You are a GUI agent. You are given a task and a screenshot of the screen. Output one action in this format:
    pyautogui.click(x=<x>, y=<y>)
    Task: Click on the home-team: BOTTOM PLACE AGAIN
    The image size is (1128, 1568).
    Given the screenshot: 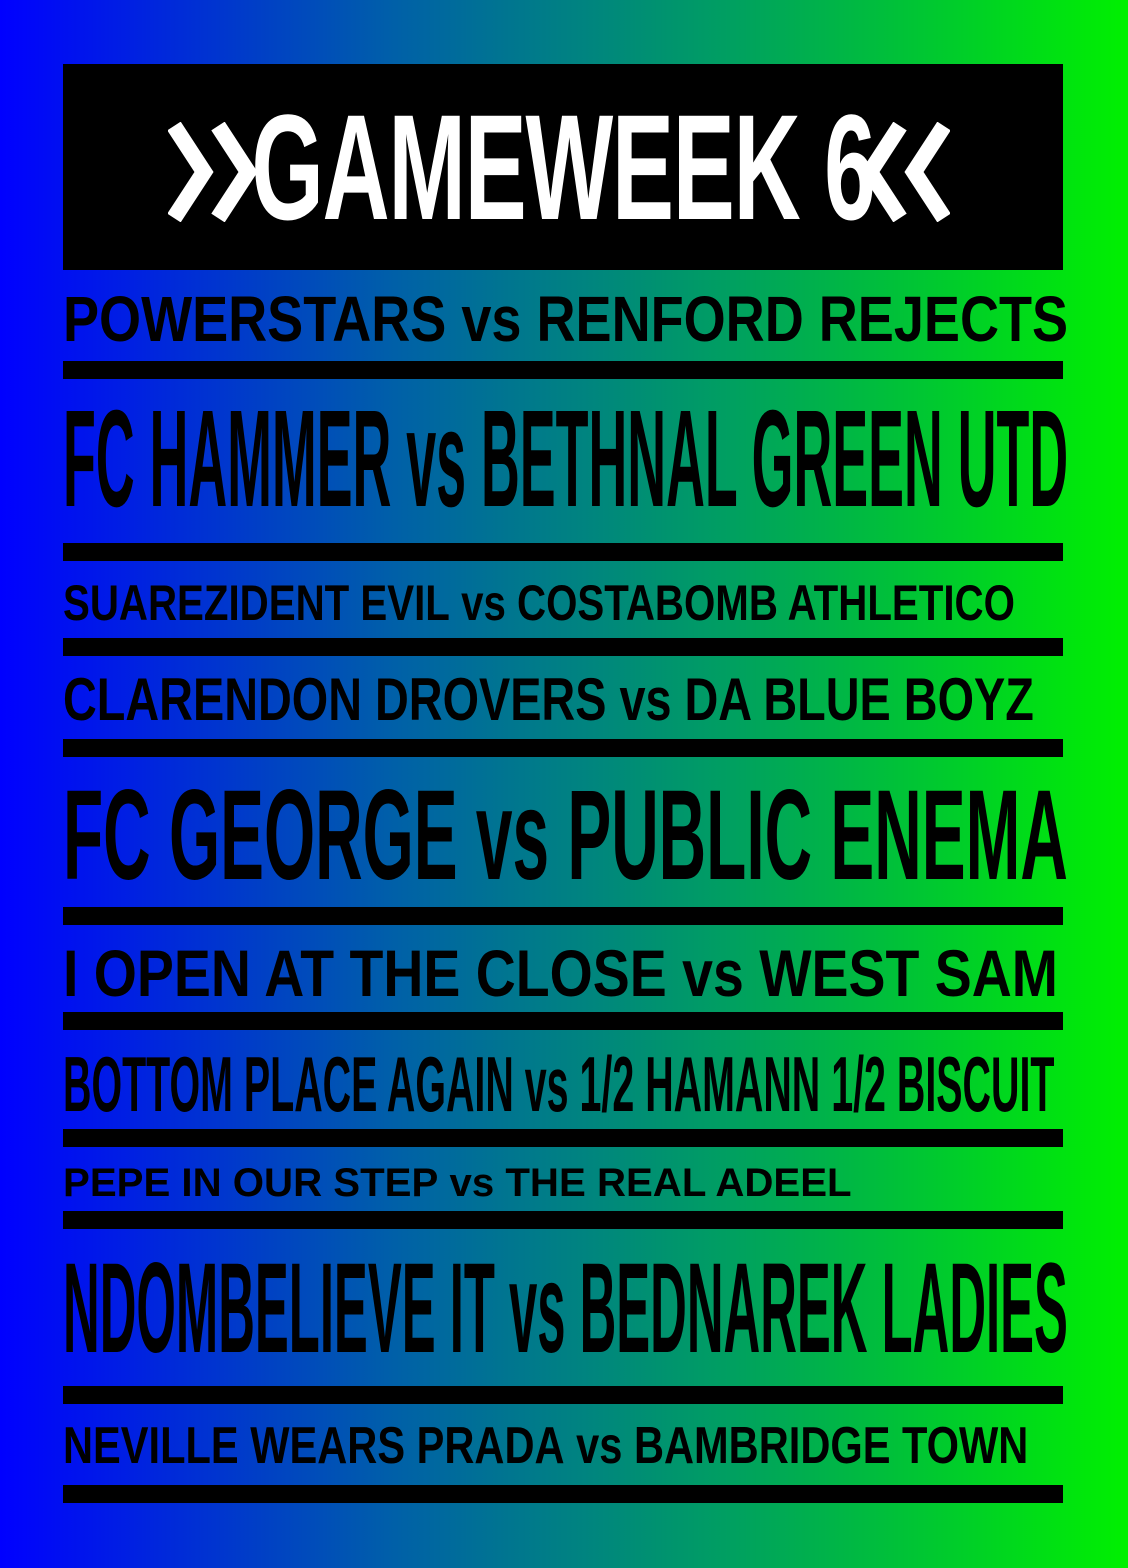 What is the action you would take?
    pyautogui.click(x=288, y=1084)
    